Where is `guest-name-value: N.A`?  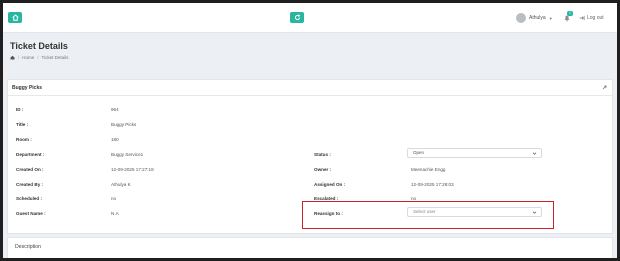 guest-name-value: N.A is located at coordinates (115, 213).